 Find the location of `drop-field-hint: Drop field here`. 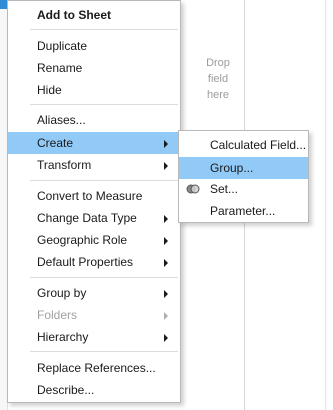

drop-field-hint: Drop field here is located at coordinates (218, 79).